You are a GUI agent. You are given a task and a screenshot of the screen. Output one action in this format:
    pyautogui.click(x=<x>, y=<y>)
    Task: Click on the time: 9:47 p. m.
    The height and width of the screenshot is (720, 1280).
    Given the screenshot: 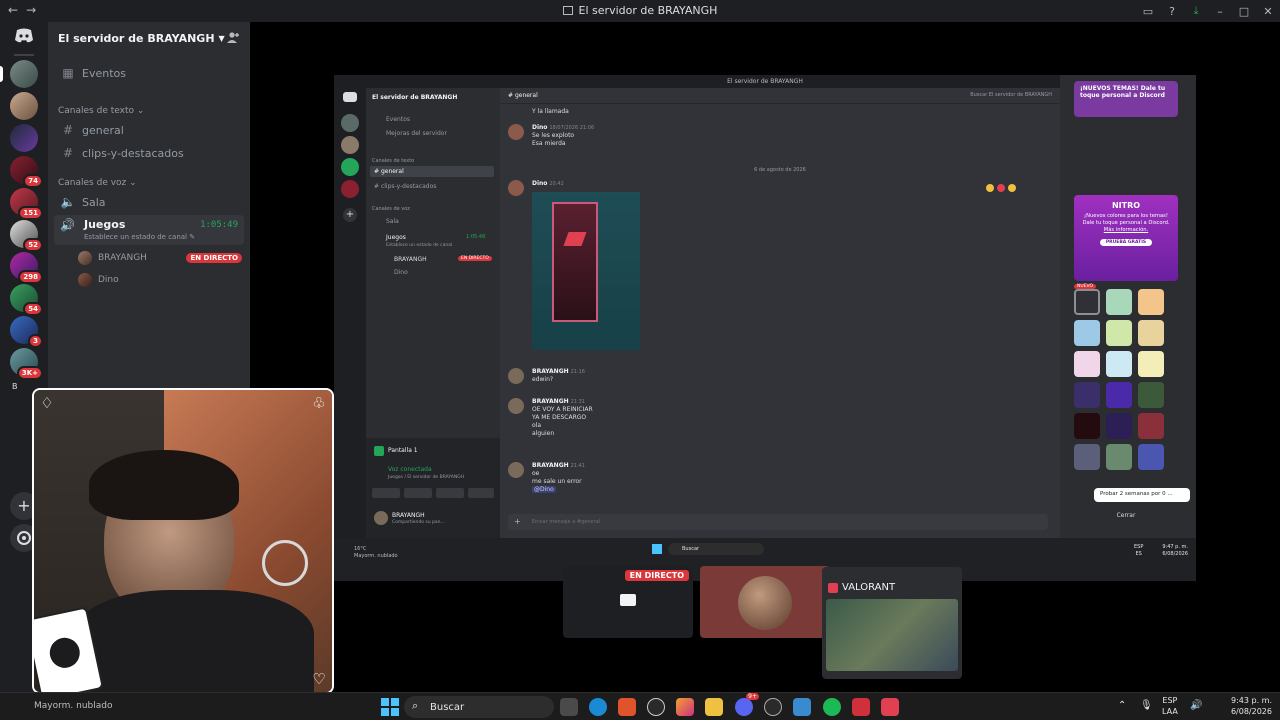 What is the action you would take?
    pyautogui.click(x=1175, y=547)
    